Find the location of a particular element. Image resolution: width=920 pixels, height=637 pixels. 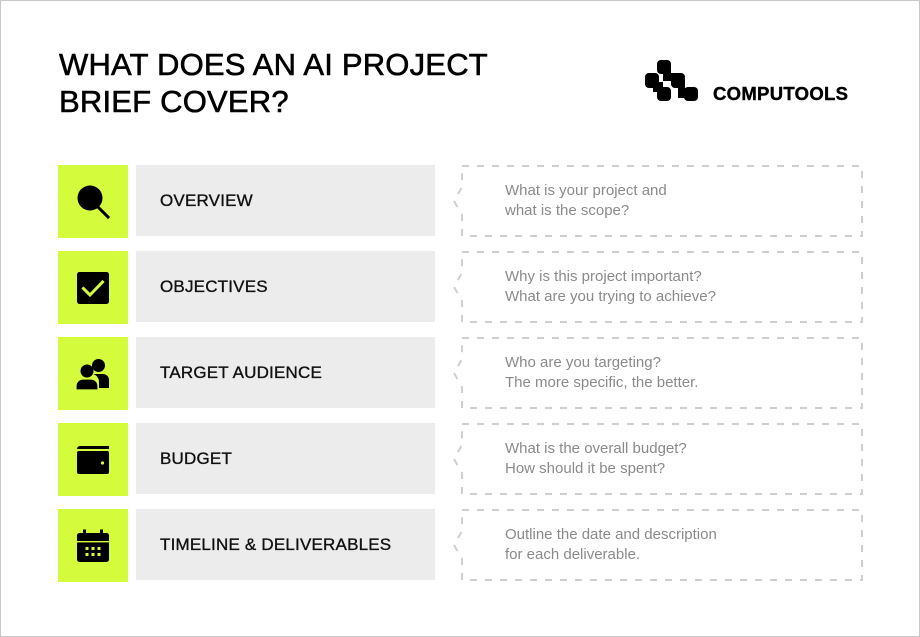

title-line-1: WHAT DOES AN AI PROJECT is located at coordinates (273, 65).